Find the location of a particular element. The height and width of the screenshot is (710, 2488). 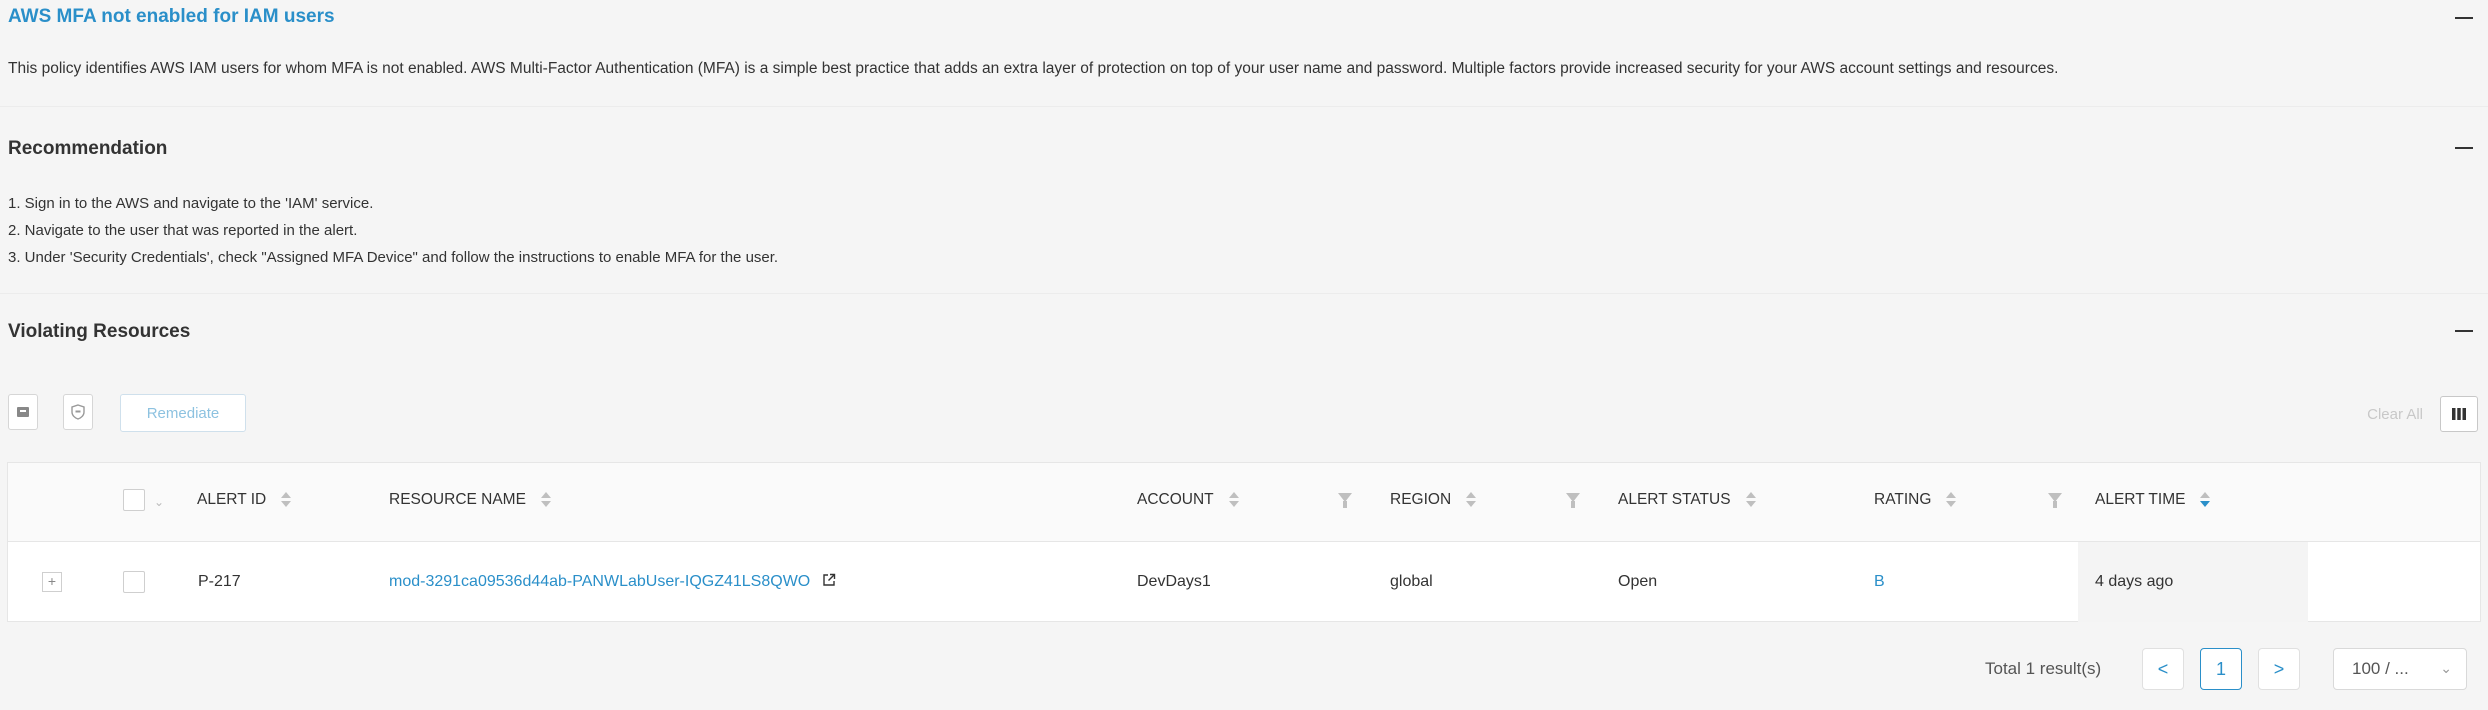

recommendation-title: Recommendation is located at coordinates (88, 148).